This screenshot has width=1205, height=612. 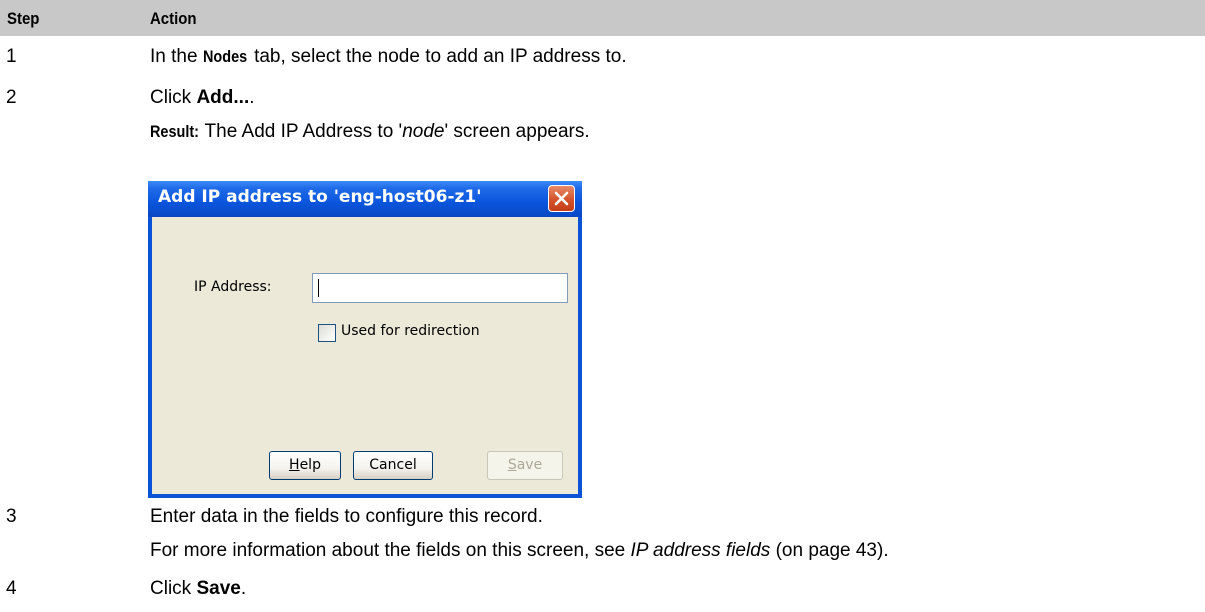 I want to click on step-1-pre: In the, so click(x=176, y=56).